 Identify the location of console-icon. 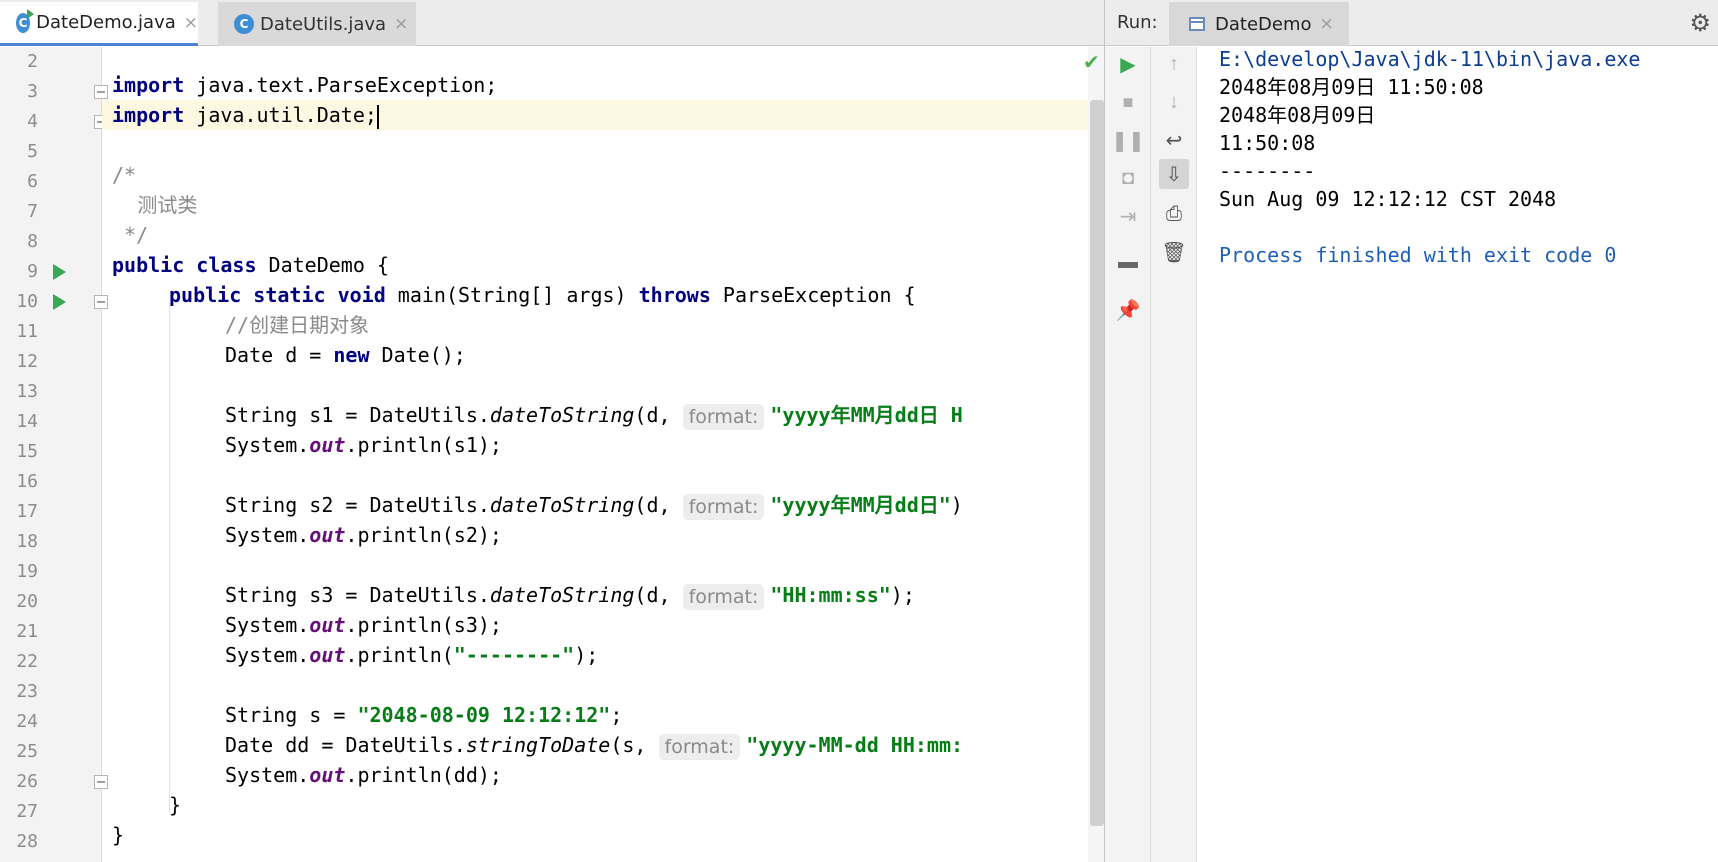
(1197, 24).